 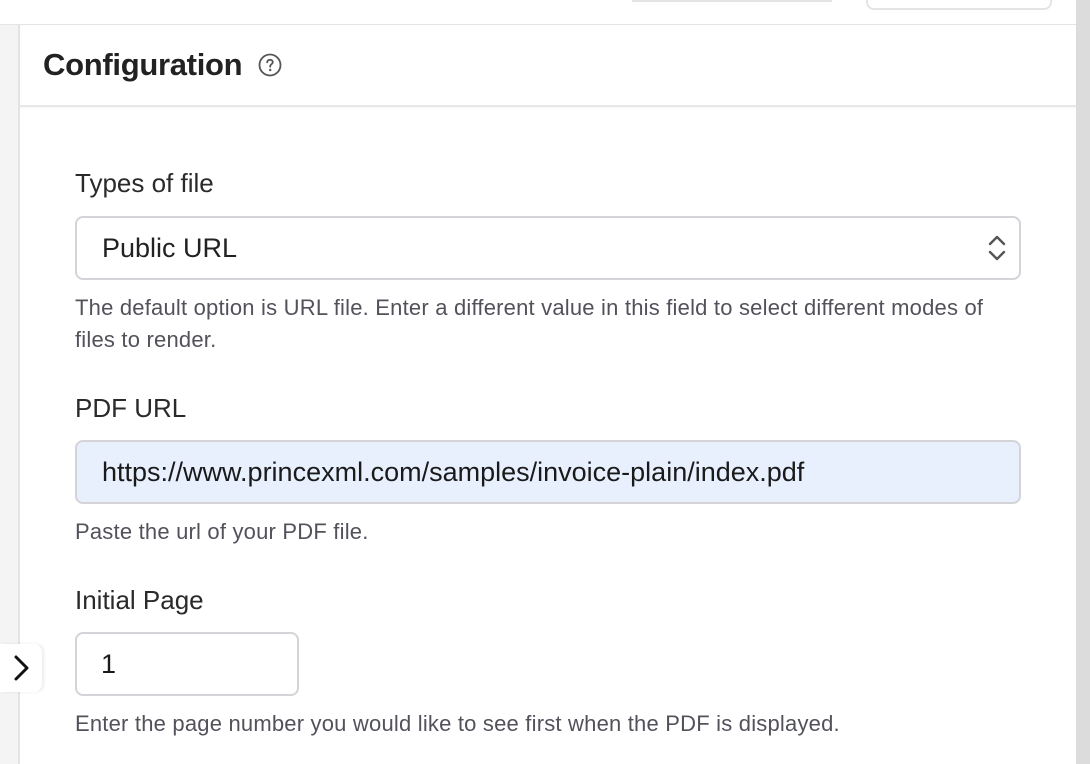 I want to click on pdf-url-label: PDF URL, so click(x=131, y=408).